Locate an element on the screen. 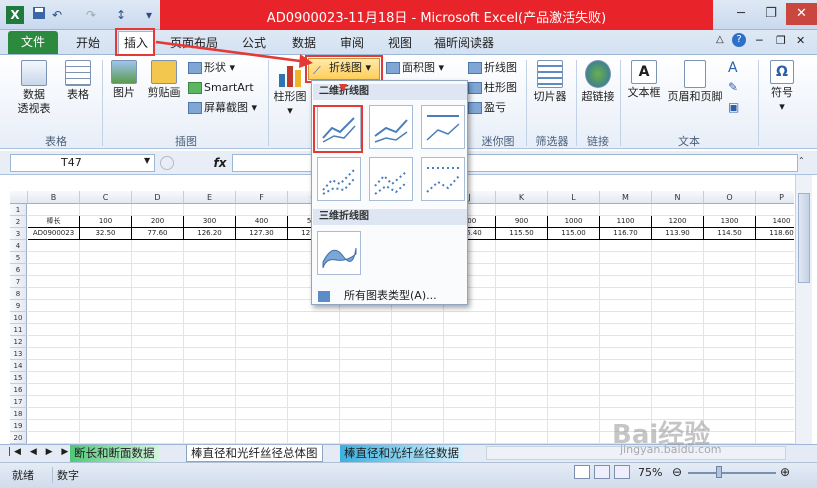 The width and height of the screenshot is (817, 488). tab-foxit: 福昕阅读器 is located at coordinates (464, 43).